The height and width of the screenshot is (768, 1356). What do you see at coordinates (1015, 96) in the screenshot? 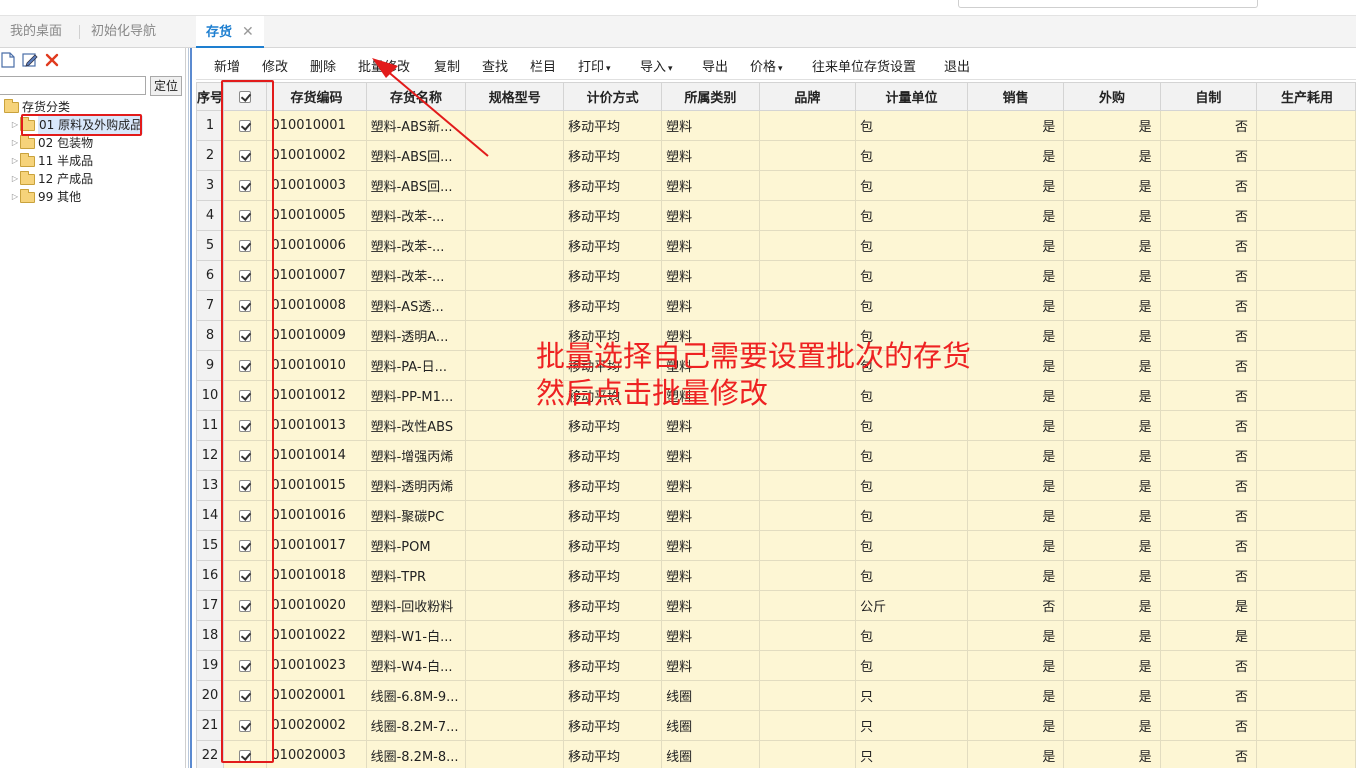
I see `col-header-sale: 销售` at bounding box center [1015, 96].